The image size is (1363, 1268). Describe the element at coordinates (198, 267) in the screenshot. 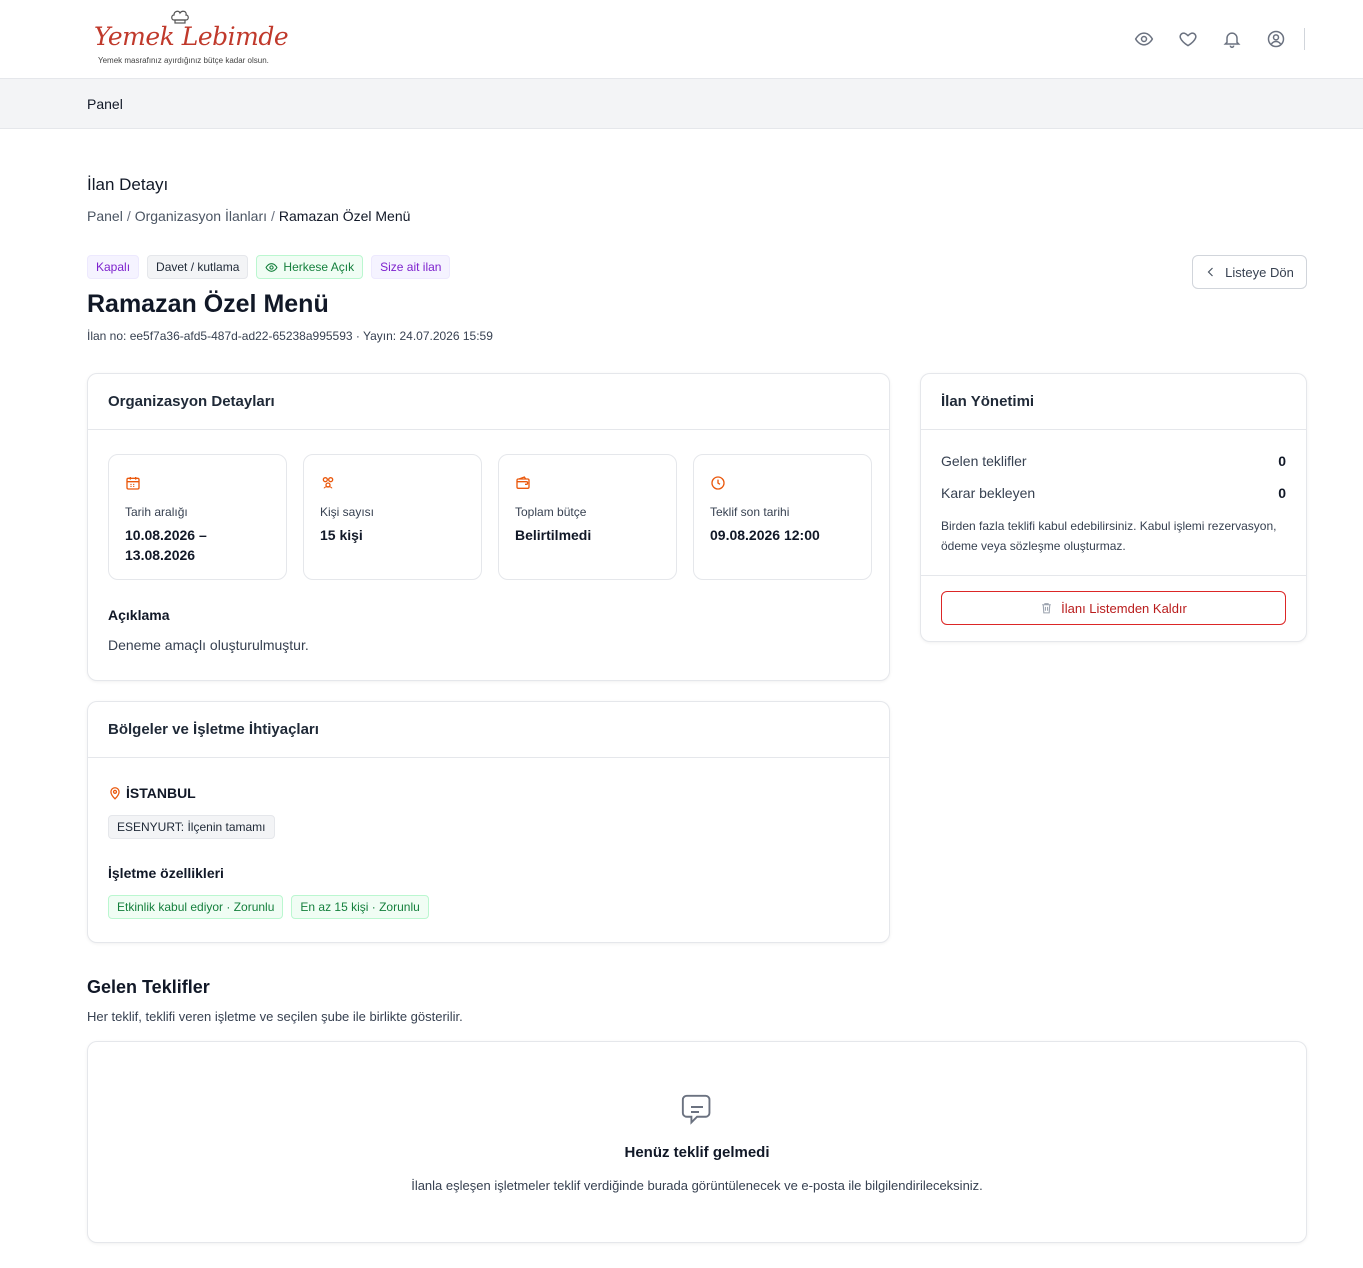

I see `category-badge: Davet / kutlama` at that location.